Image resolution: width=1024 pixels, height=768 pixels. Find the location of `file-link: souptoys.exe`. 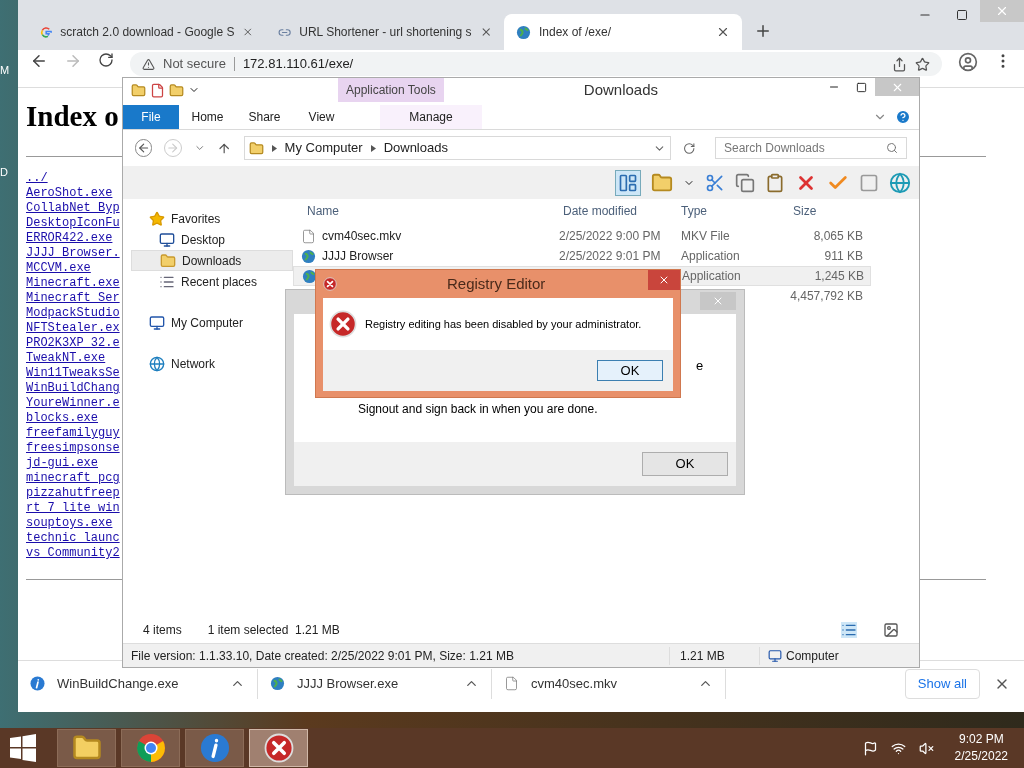

file-link: souptoys.exe is located at coordinates (69, 523).